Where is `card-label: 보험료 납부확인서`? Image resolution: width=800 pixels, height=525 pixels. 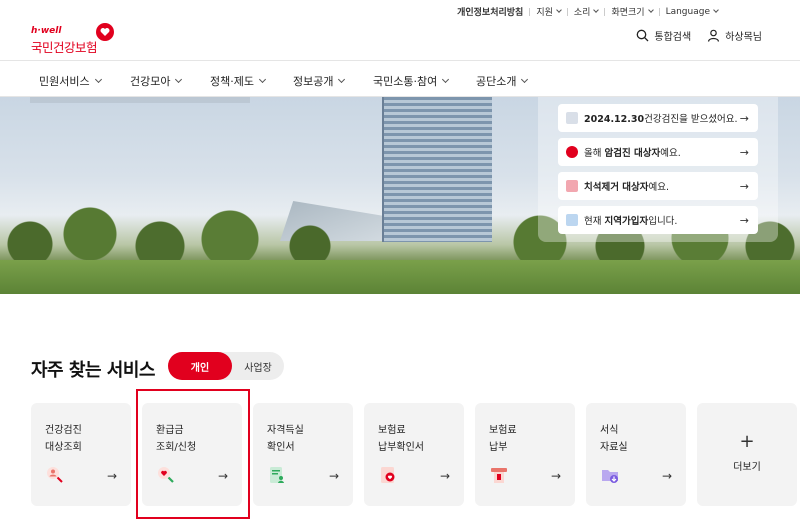
card-label: 보험료 납부확인서 is located at coordinates (401, 439).